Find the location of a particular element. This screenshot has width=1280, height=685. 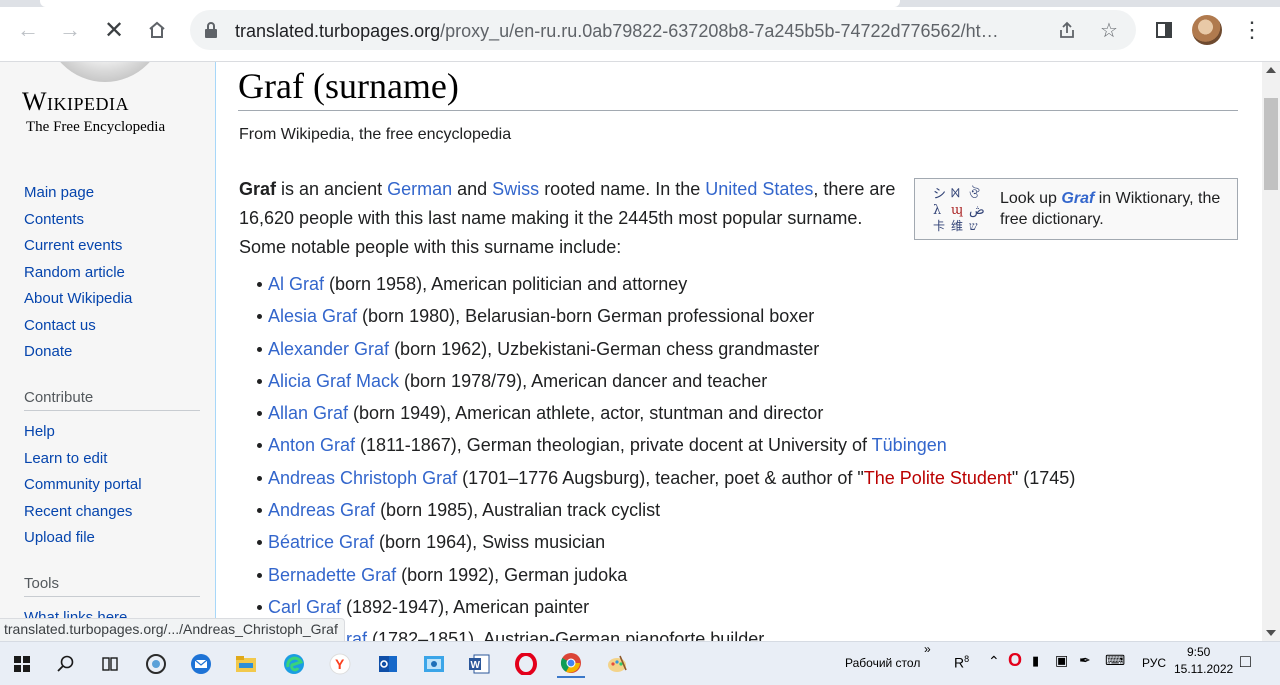

link-united-states: United States is located at coordinates (759, 189).